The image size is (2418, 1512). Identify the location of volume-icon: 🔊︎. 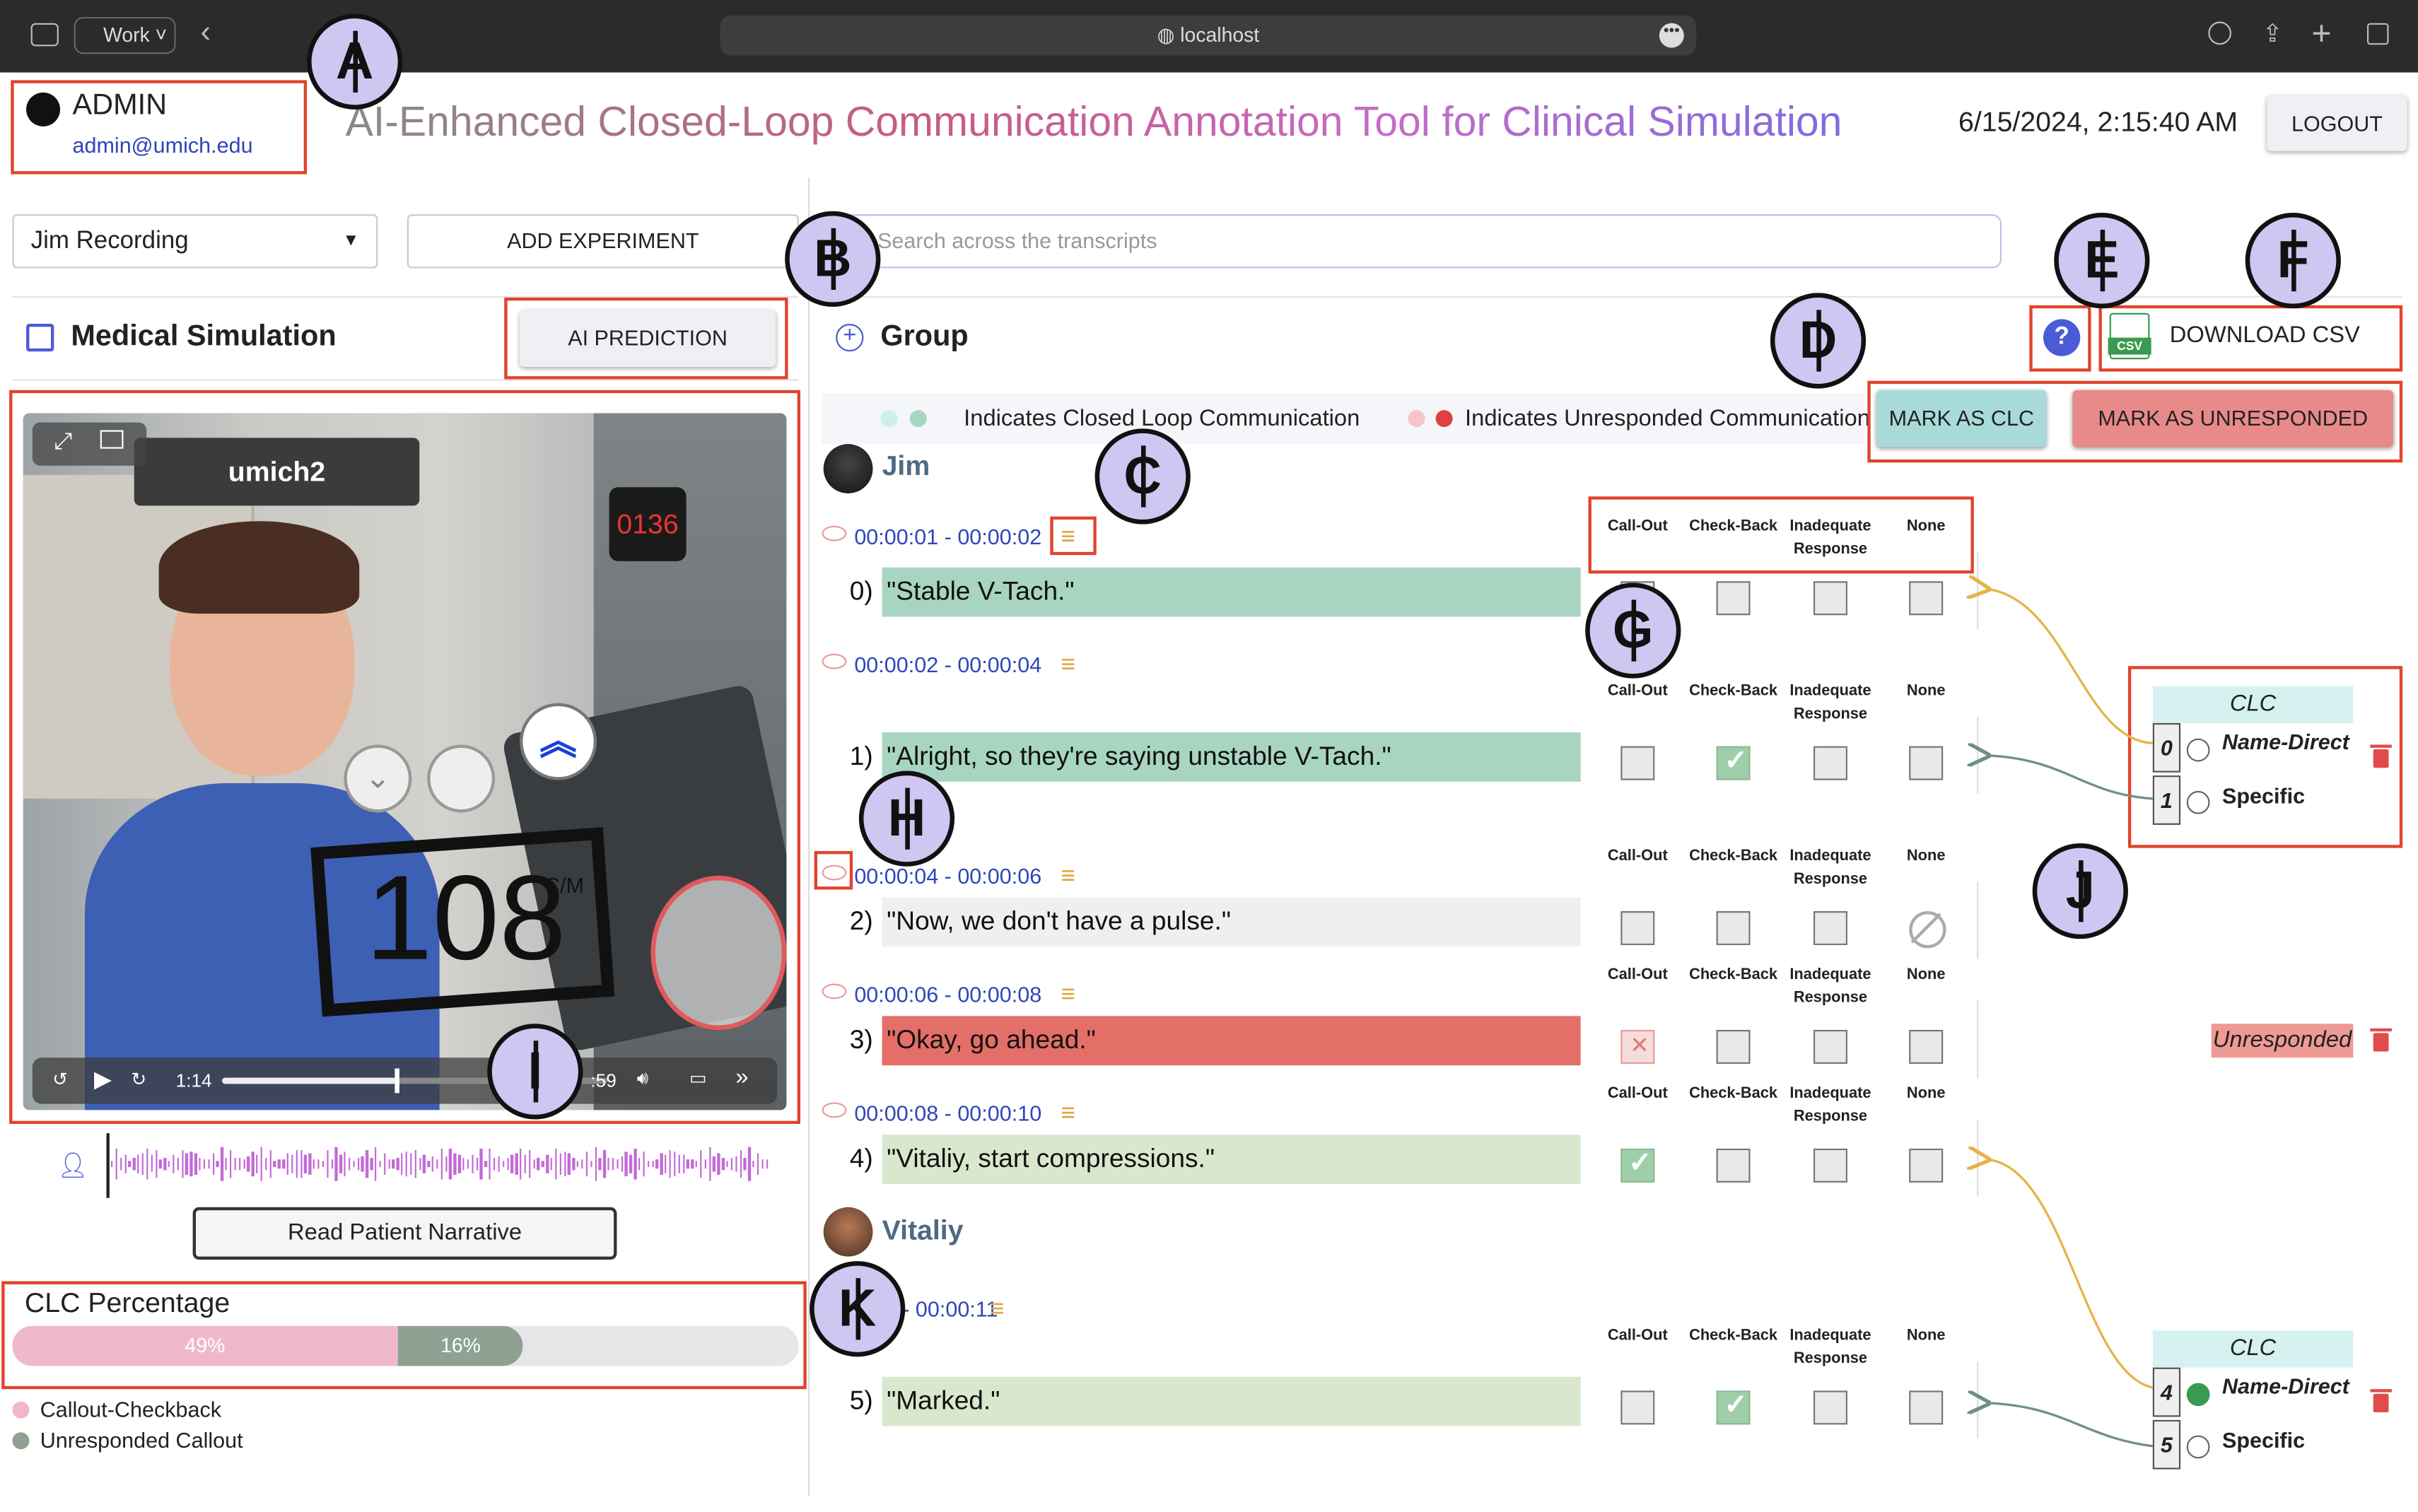
(642, 1078).